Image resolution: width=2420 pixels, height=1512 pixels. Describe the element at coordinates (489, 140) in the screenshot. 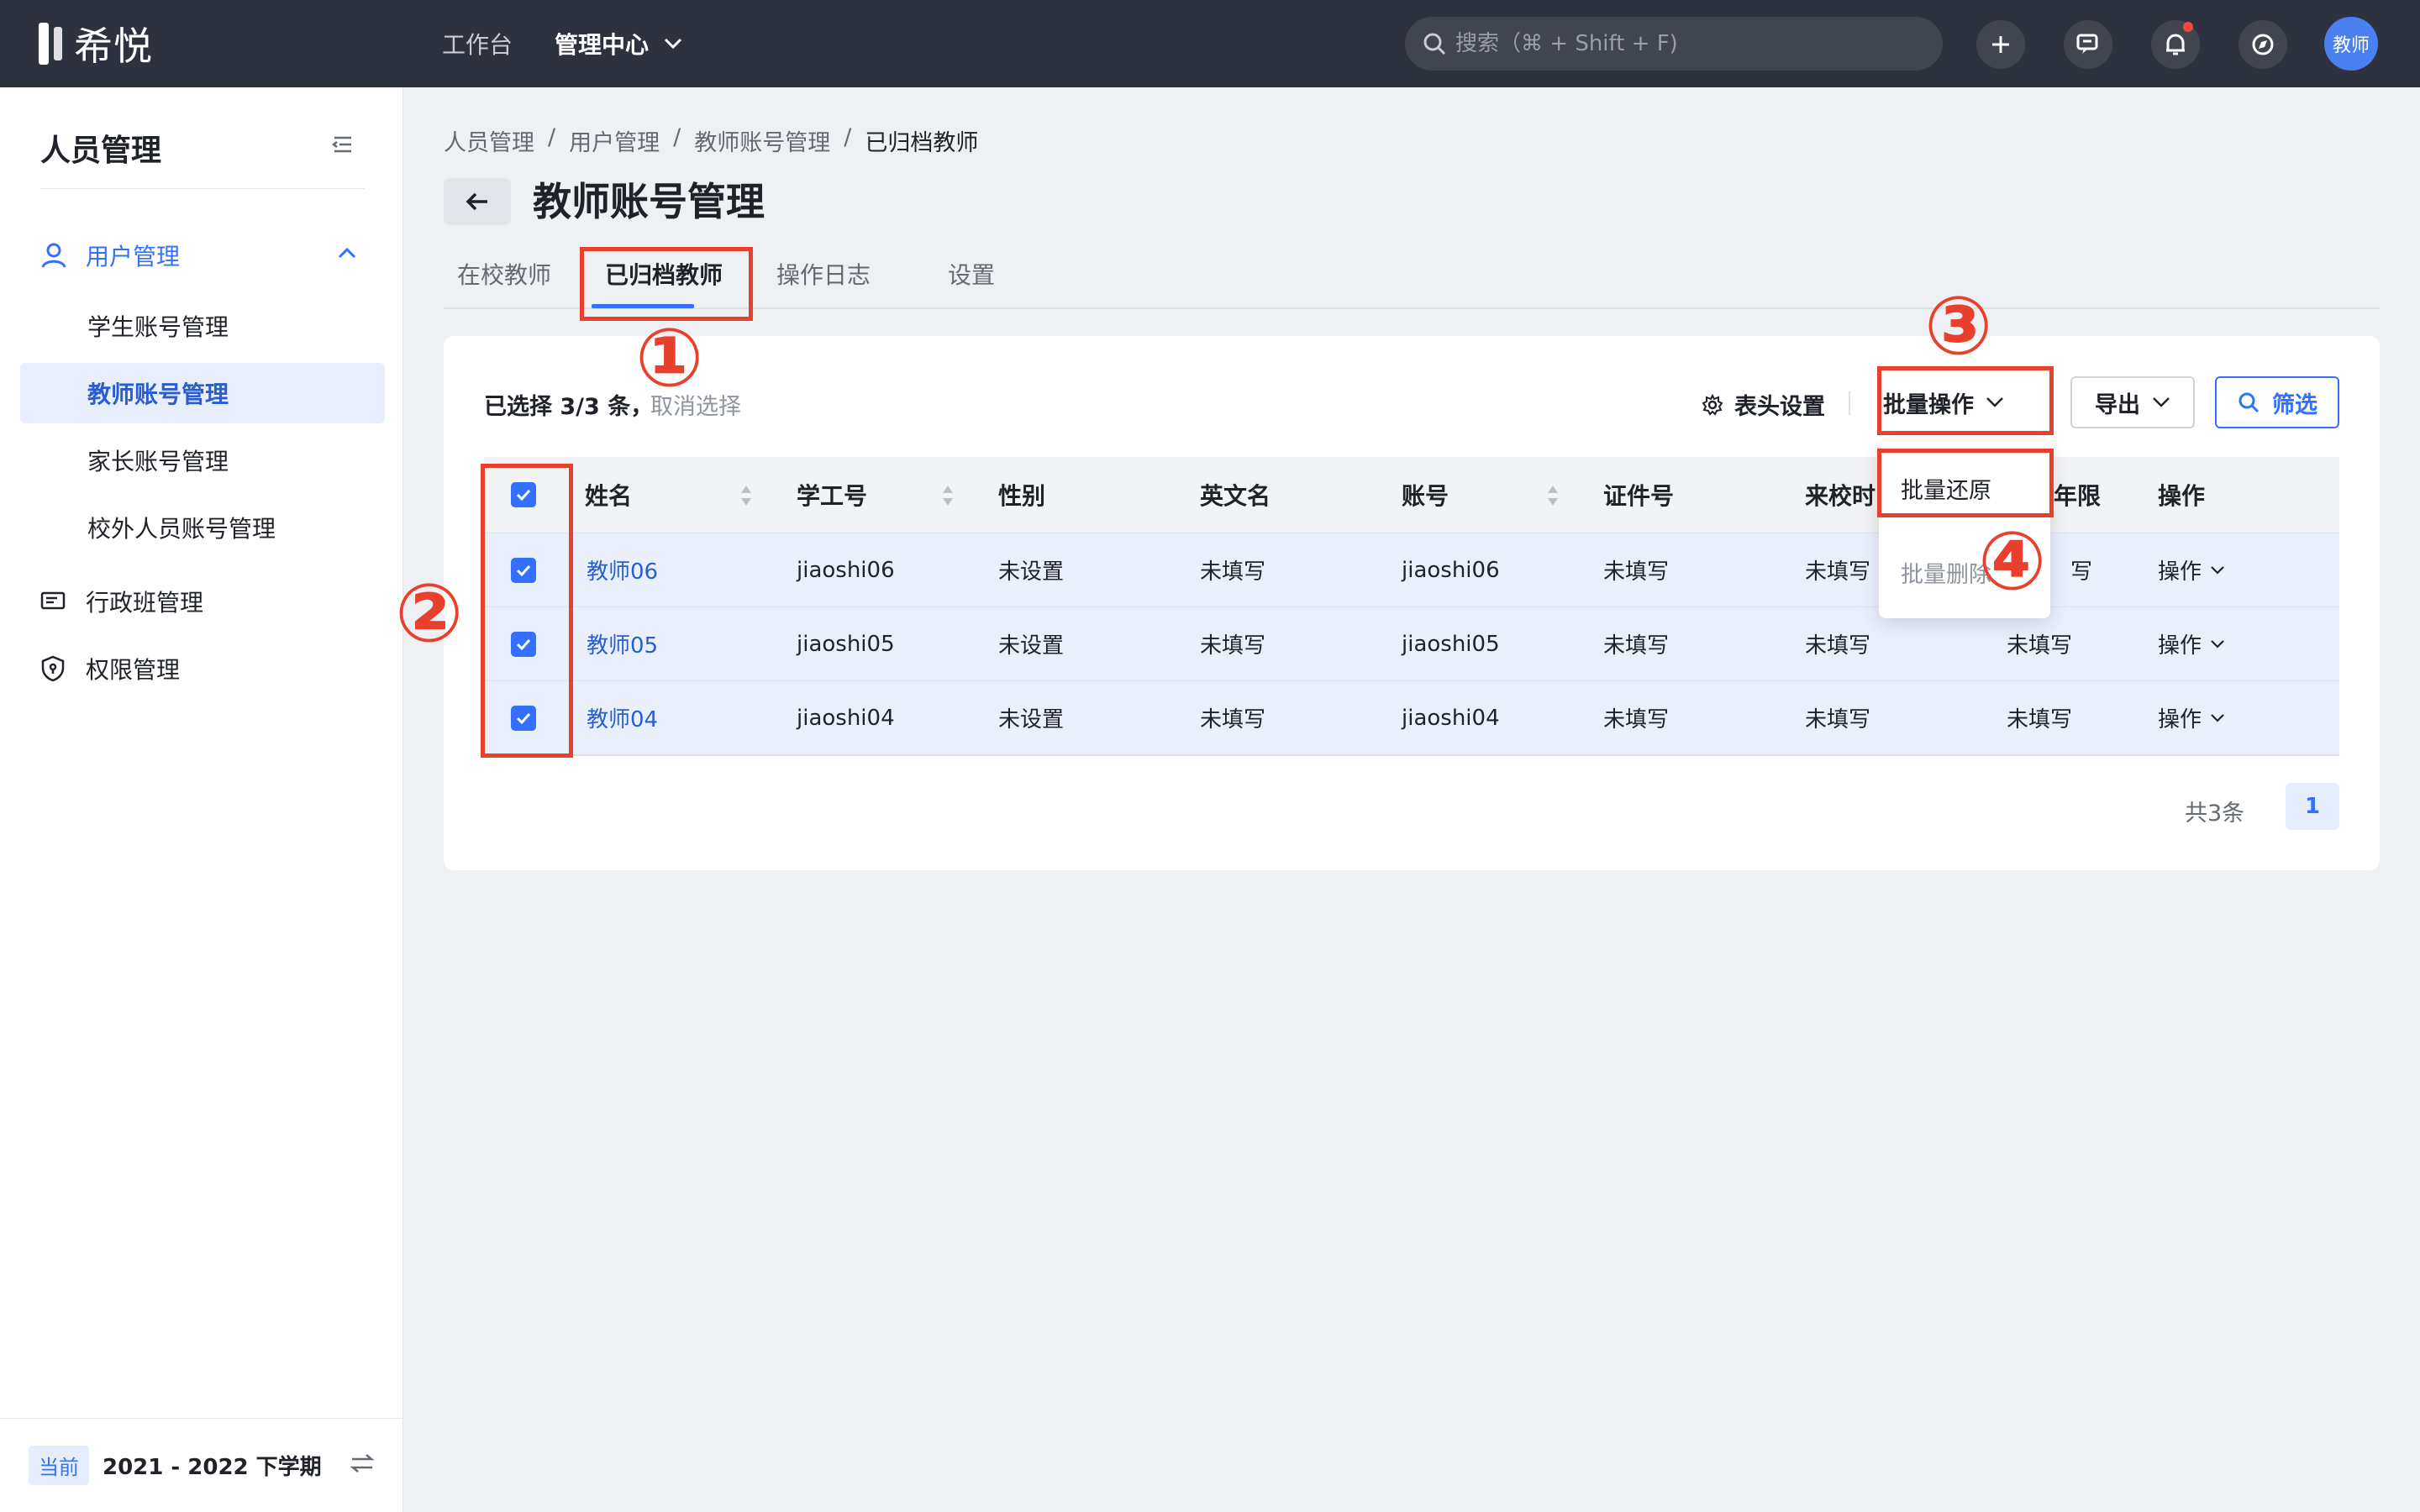

I see `breadcrumb-item: 人员管理` at that location.